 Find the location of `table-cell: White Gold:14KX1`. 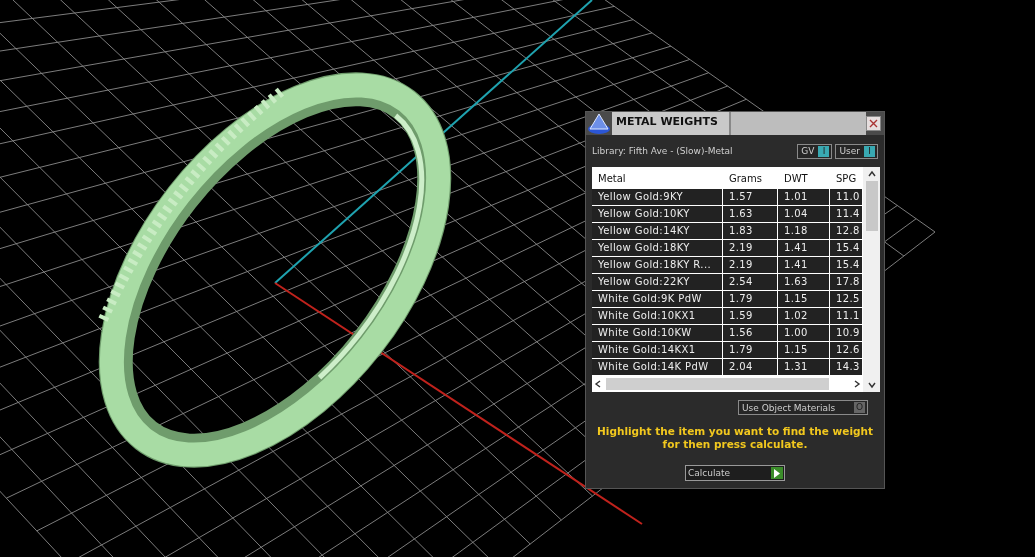

table-cell: White Gold:14KX1 is located at coordinates (657, 350).